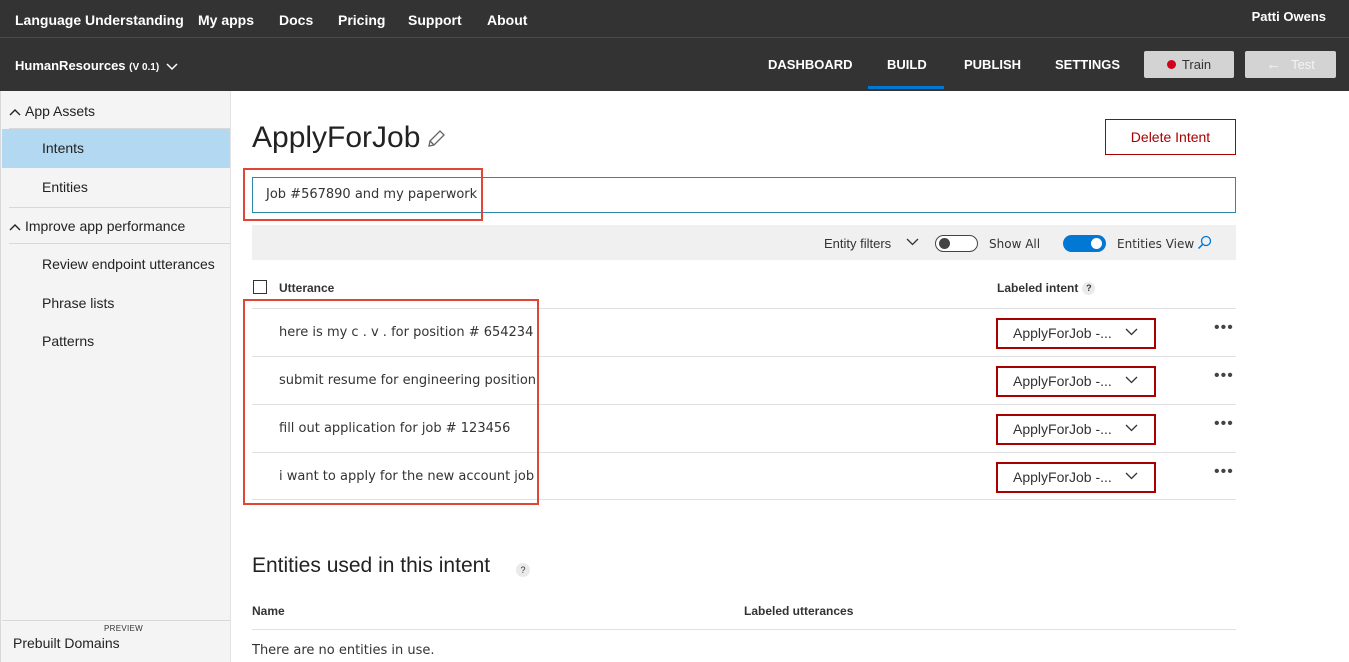 The height and width of the screenshot is (662, 1349). What do you see at coordinates (336, 137) in the screenshot?
I see `page-title: ApplyForJob` at bounding box center [336, 137].